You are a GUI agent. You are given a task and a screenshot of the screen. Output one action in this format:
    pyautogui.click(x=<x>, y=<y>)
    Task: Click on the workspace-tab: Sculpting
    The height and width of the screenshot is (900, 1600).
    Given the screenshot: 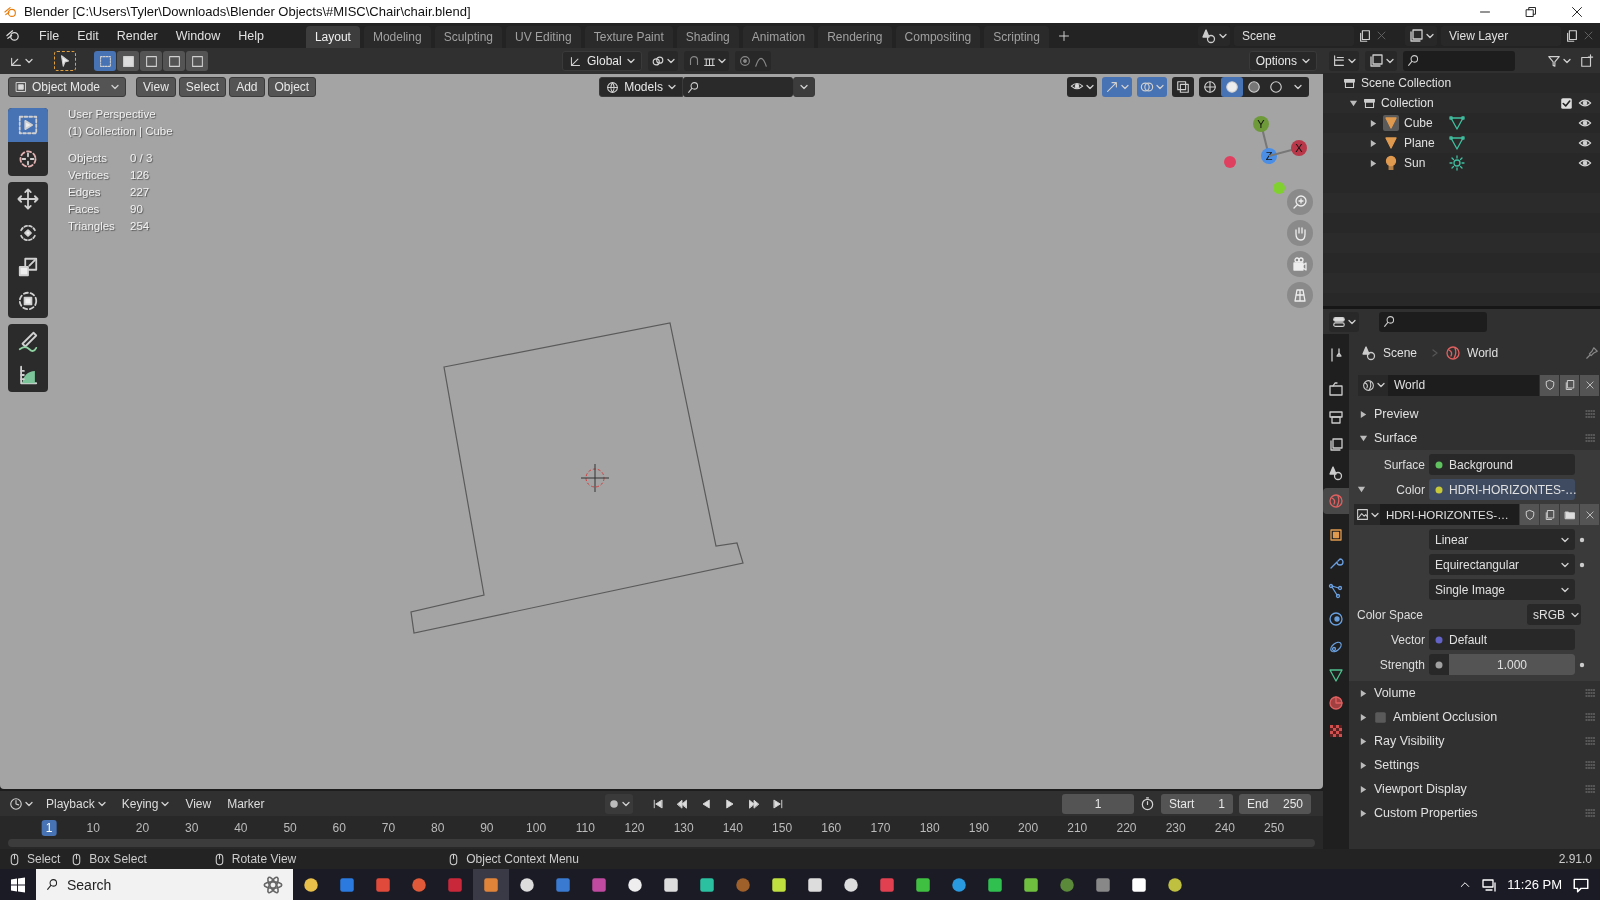 What is the action you would take?
    pyautogui.click(x=468, y=37)
    